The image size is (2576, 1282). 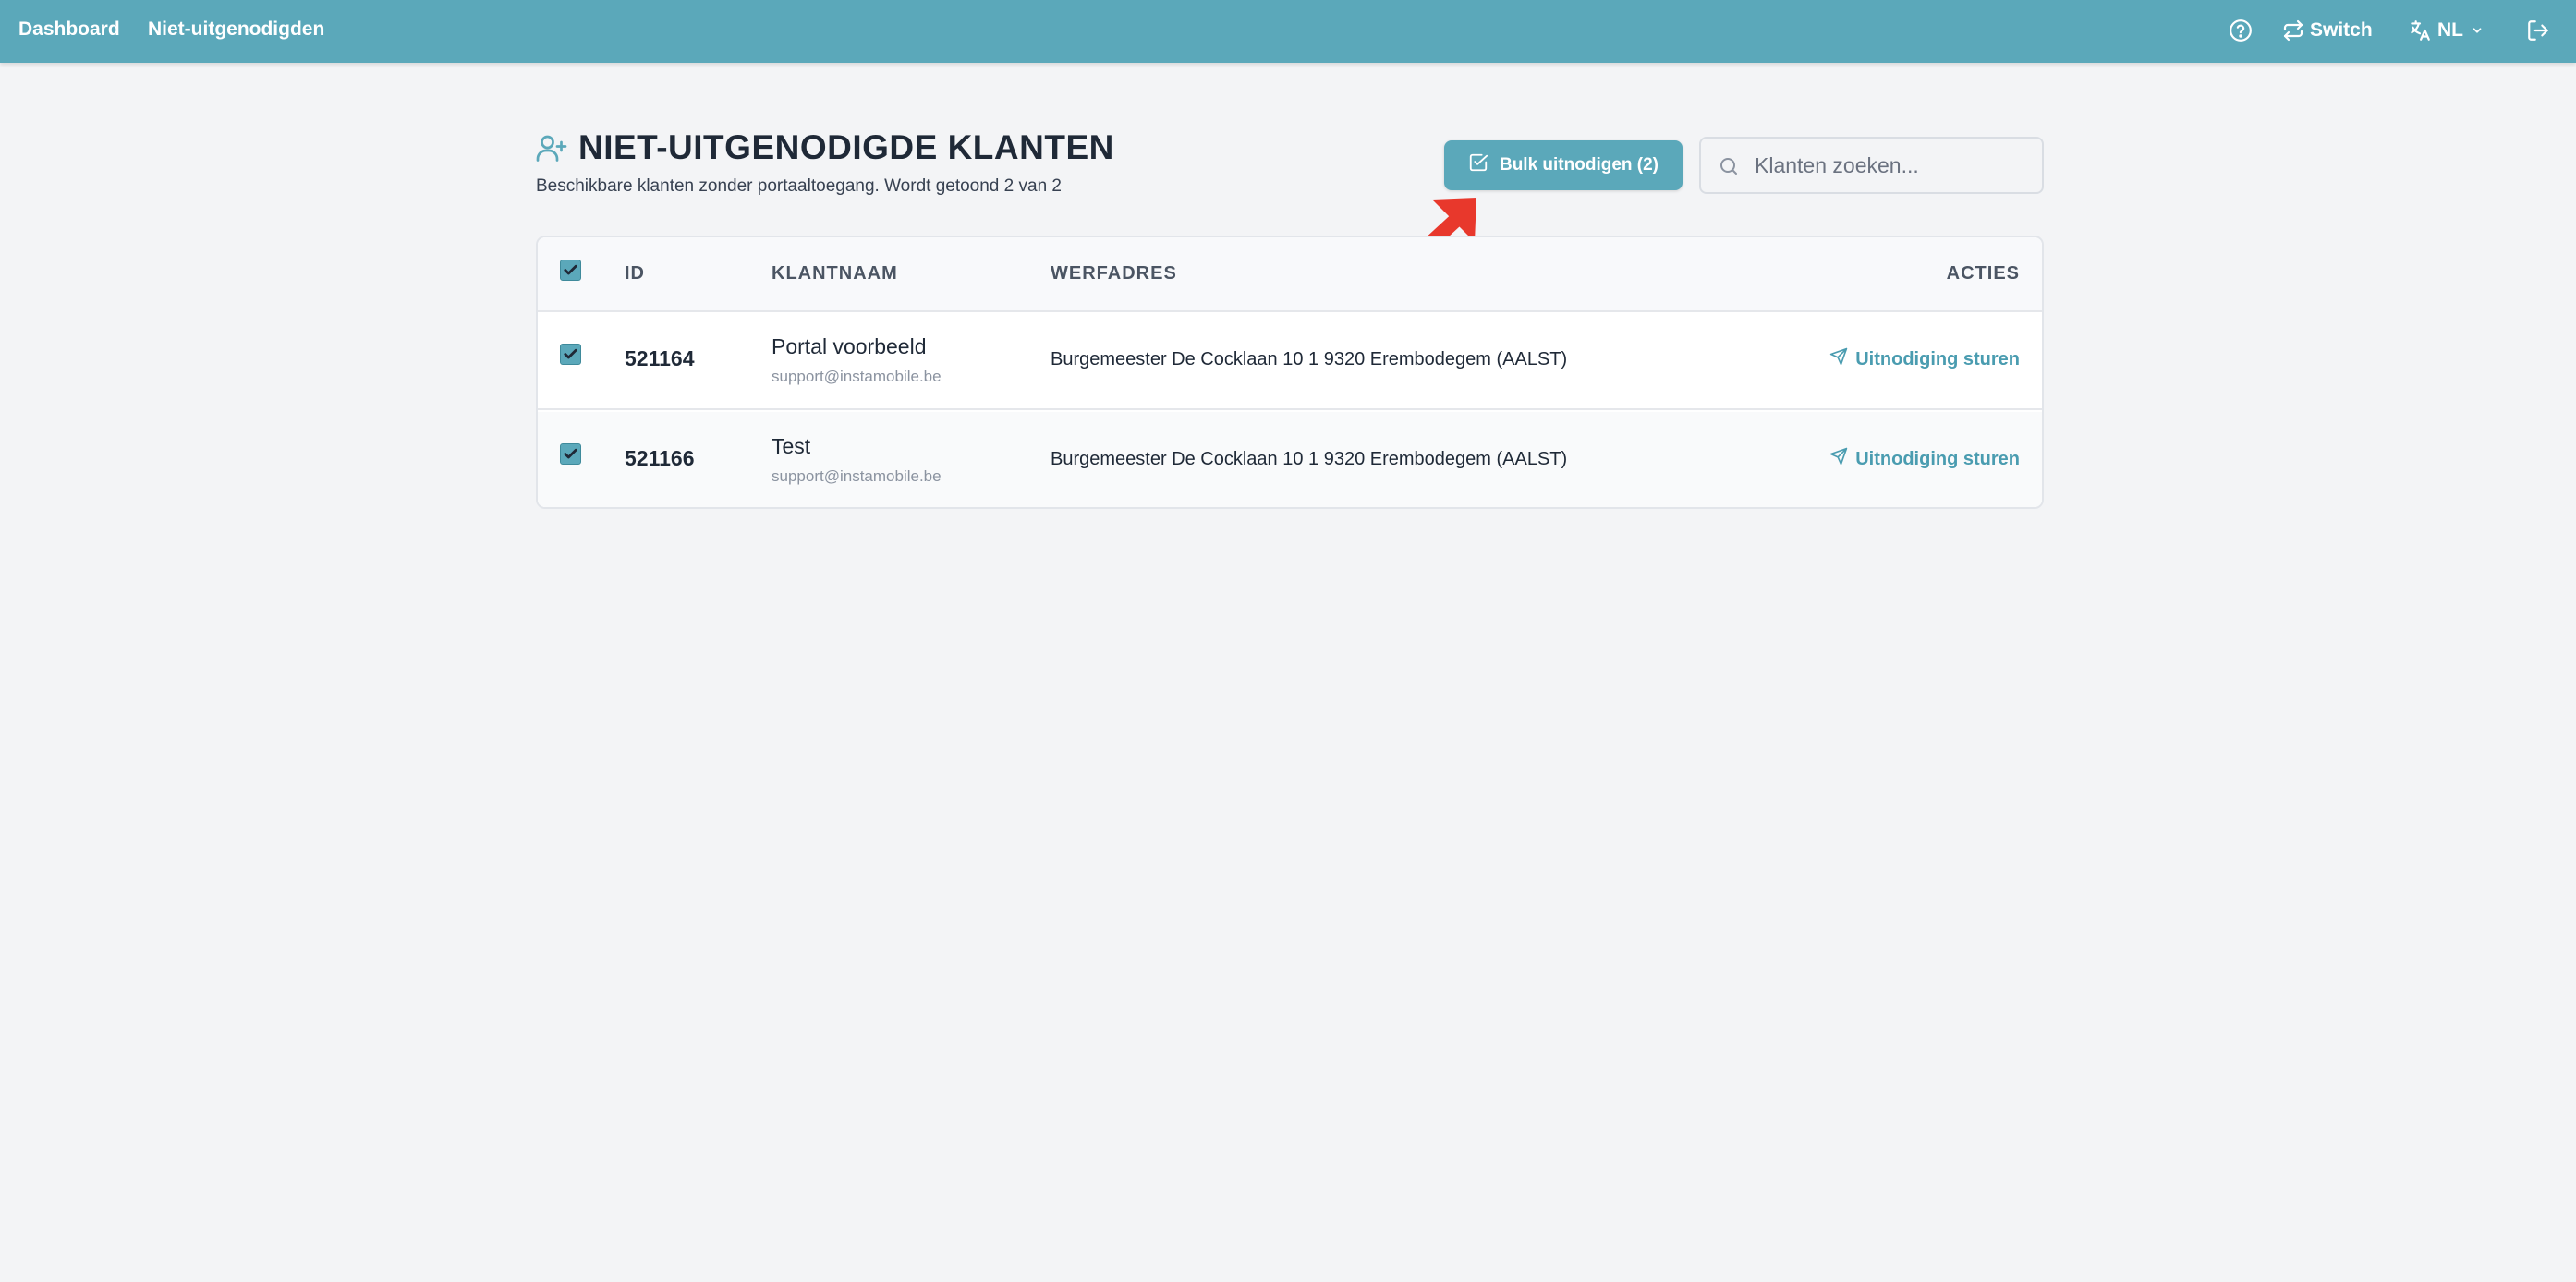 I want to click on help-icon, so click(x=2241, y=30).